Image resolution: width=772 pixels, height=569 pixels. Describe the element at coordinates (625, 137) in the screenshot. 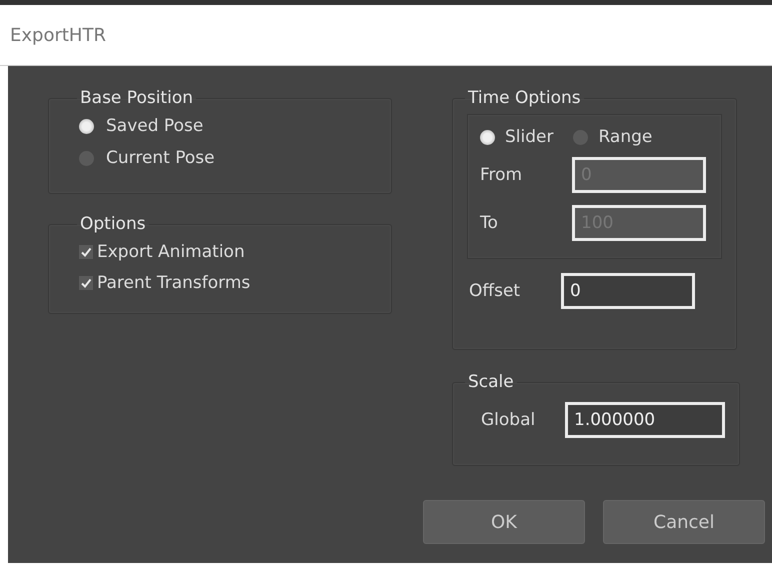

I see `radio-label: Range` at that location.